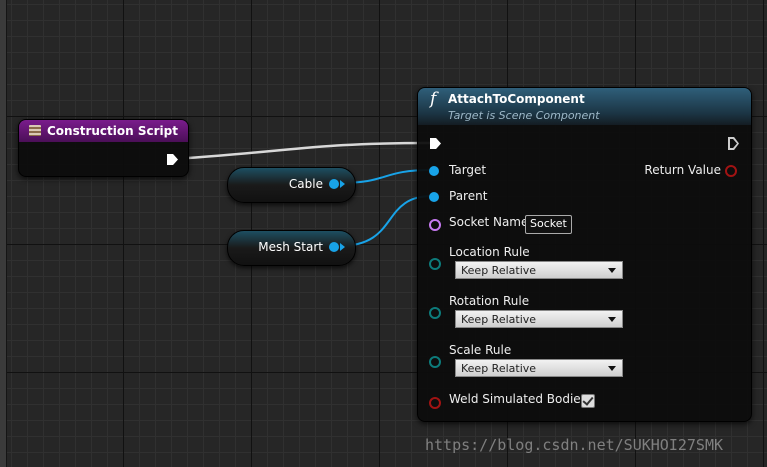 The image size is (767, 467). What do you see at coordinates (516, 99) in the screenshot?
I see `node-title: AttachToComponent` at bounding box center [516, 99].